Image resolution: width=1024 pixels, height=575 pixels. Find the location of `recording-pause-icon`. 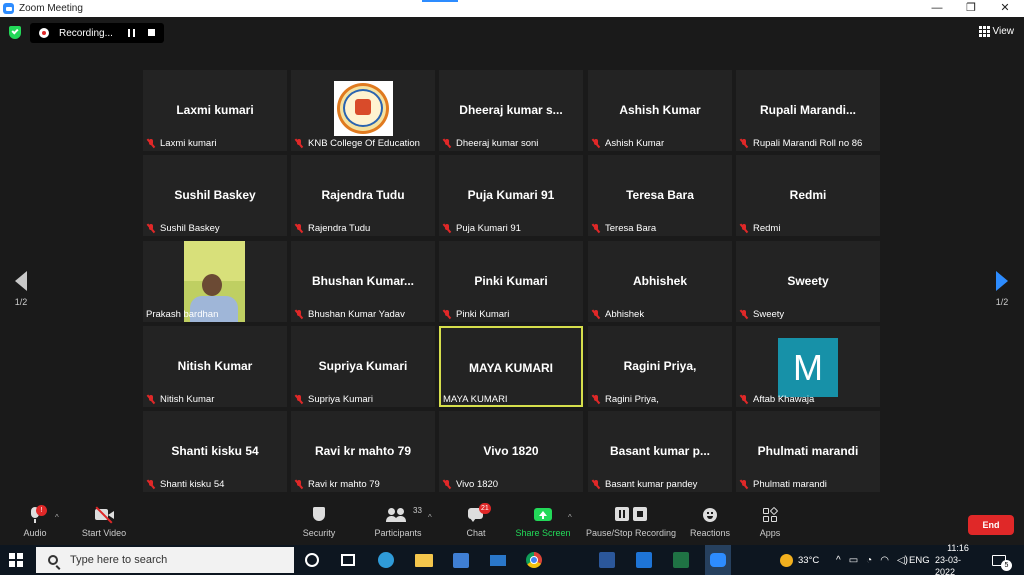

recording-pause-icon is located at coordinates (131, 33).